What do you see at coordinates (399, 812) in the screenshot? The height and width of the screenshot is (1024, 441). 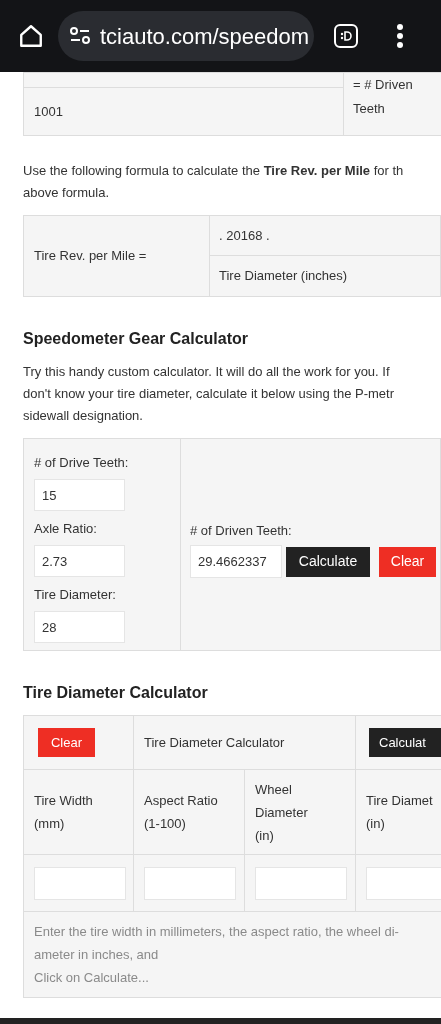 I see `column-header: Tire Diamet (in)` at bounding box center [399, 812].